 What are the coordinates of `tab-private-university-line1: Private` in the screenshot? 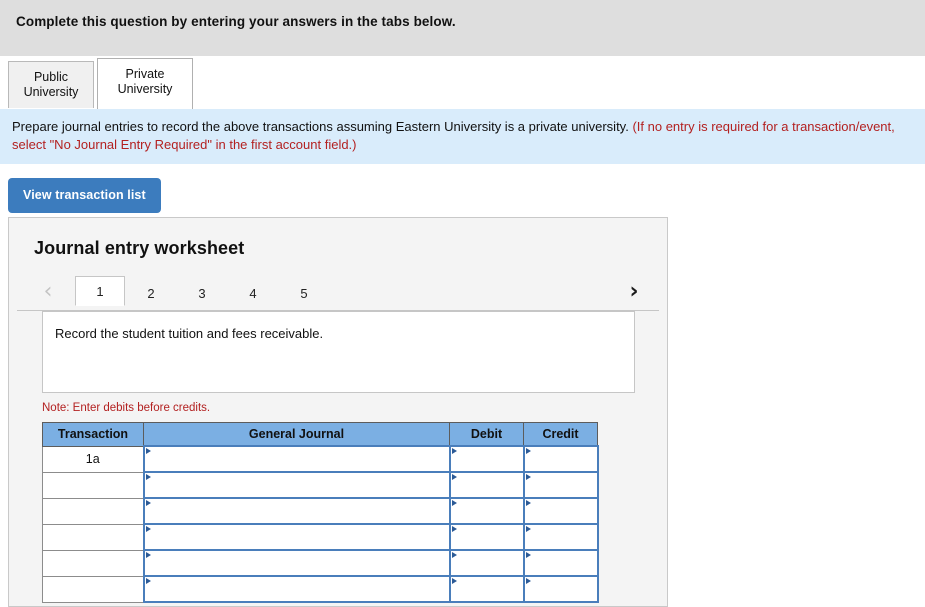 It's located at (145, 74).